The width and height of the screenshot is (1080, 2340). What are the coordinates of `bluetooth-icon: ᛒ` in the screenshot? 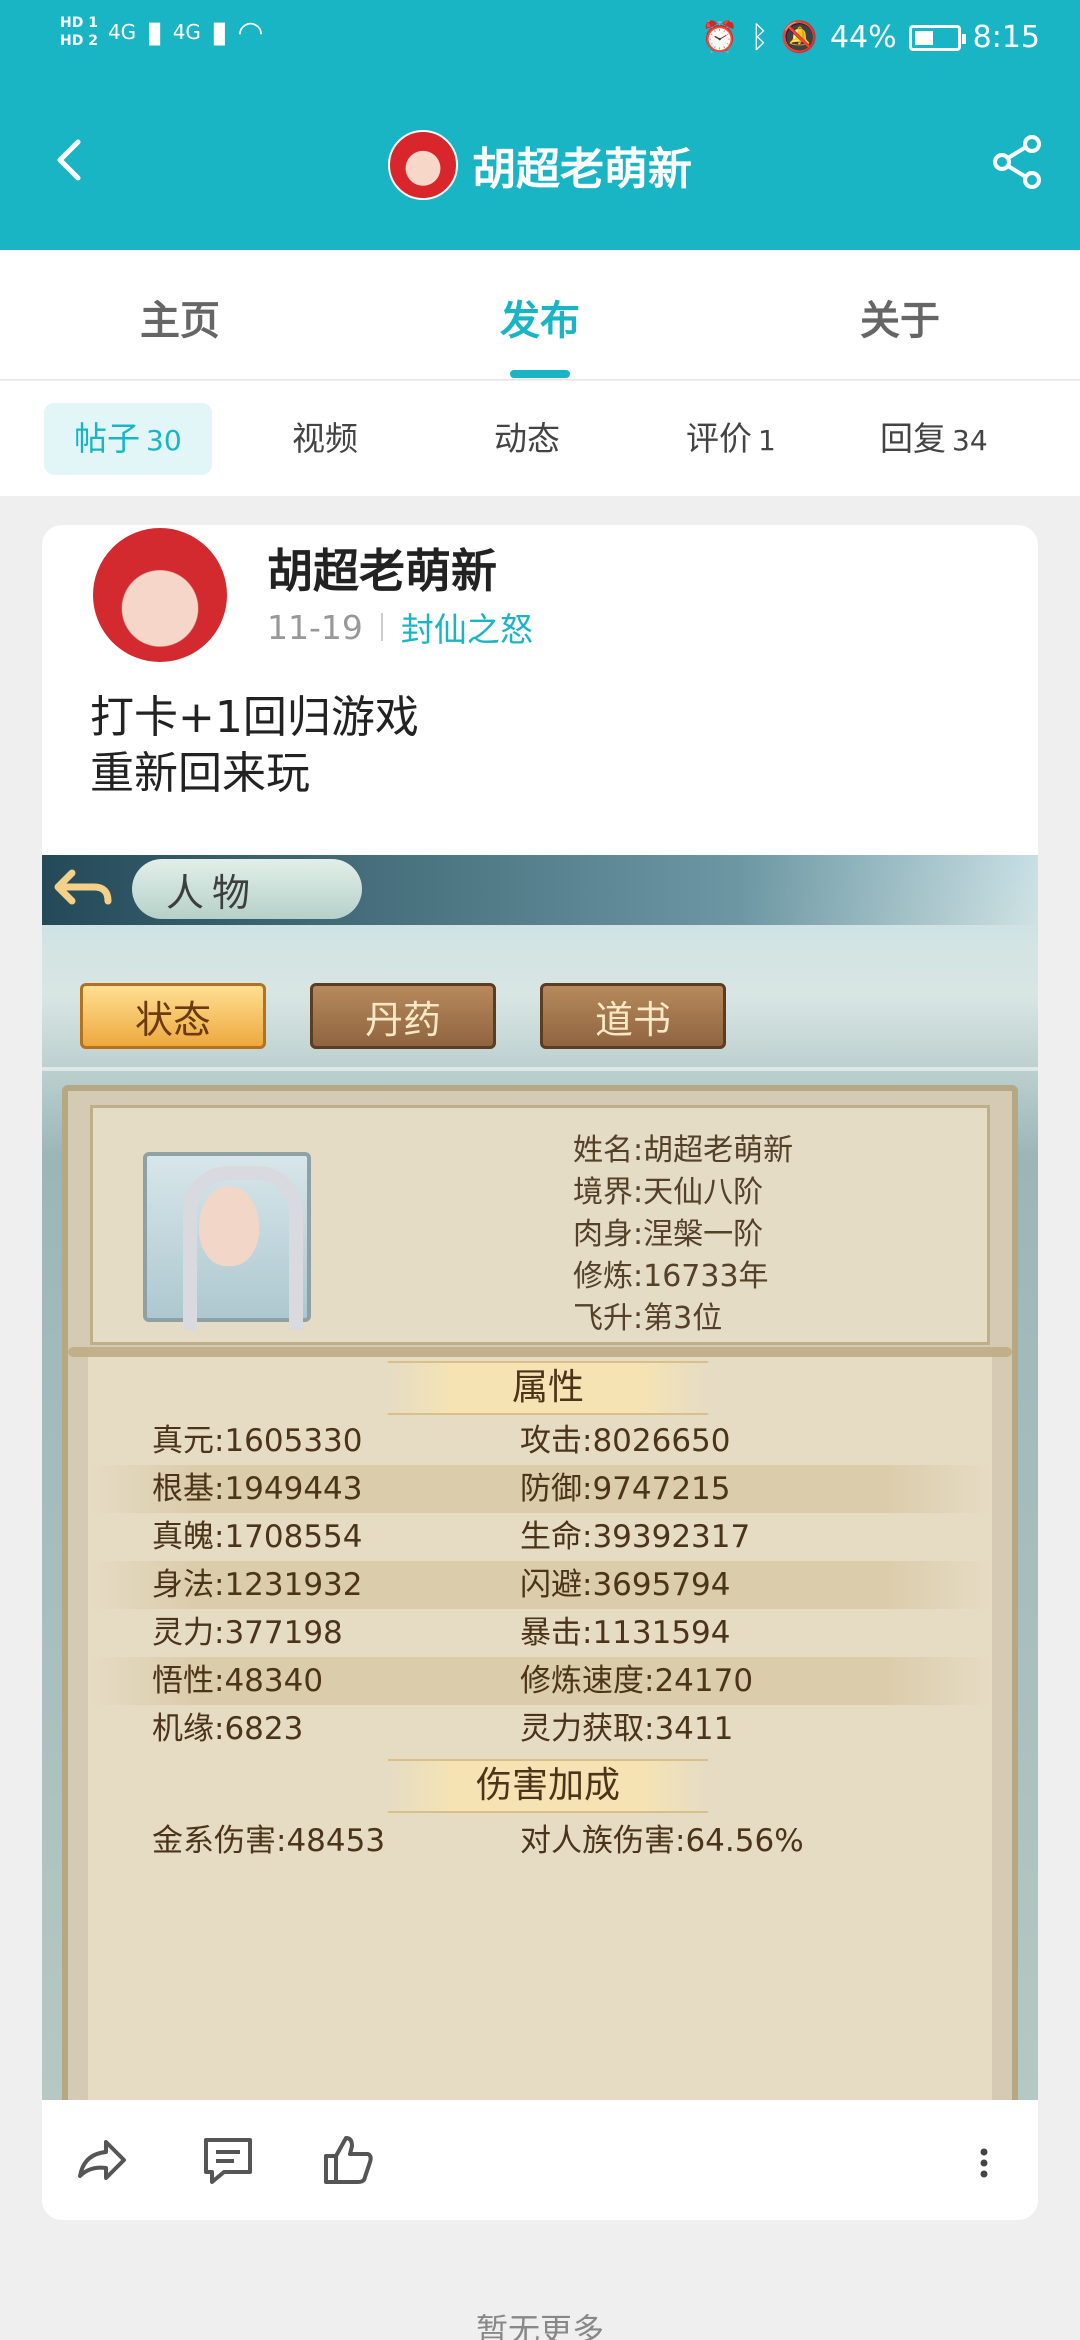 It's located at (759, 37).